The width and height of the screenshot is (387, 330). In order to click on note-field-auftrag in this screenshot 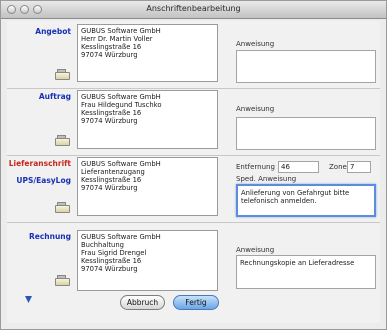, I will do `click(306, 133)`.